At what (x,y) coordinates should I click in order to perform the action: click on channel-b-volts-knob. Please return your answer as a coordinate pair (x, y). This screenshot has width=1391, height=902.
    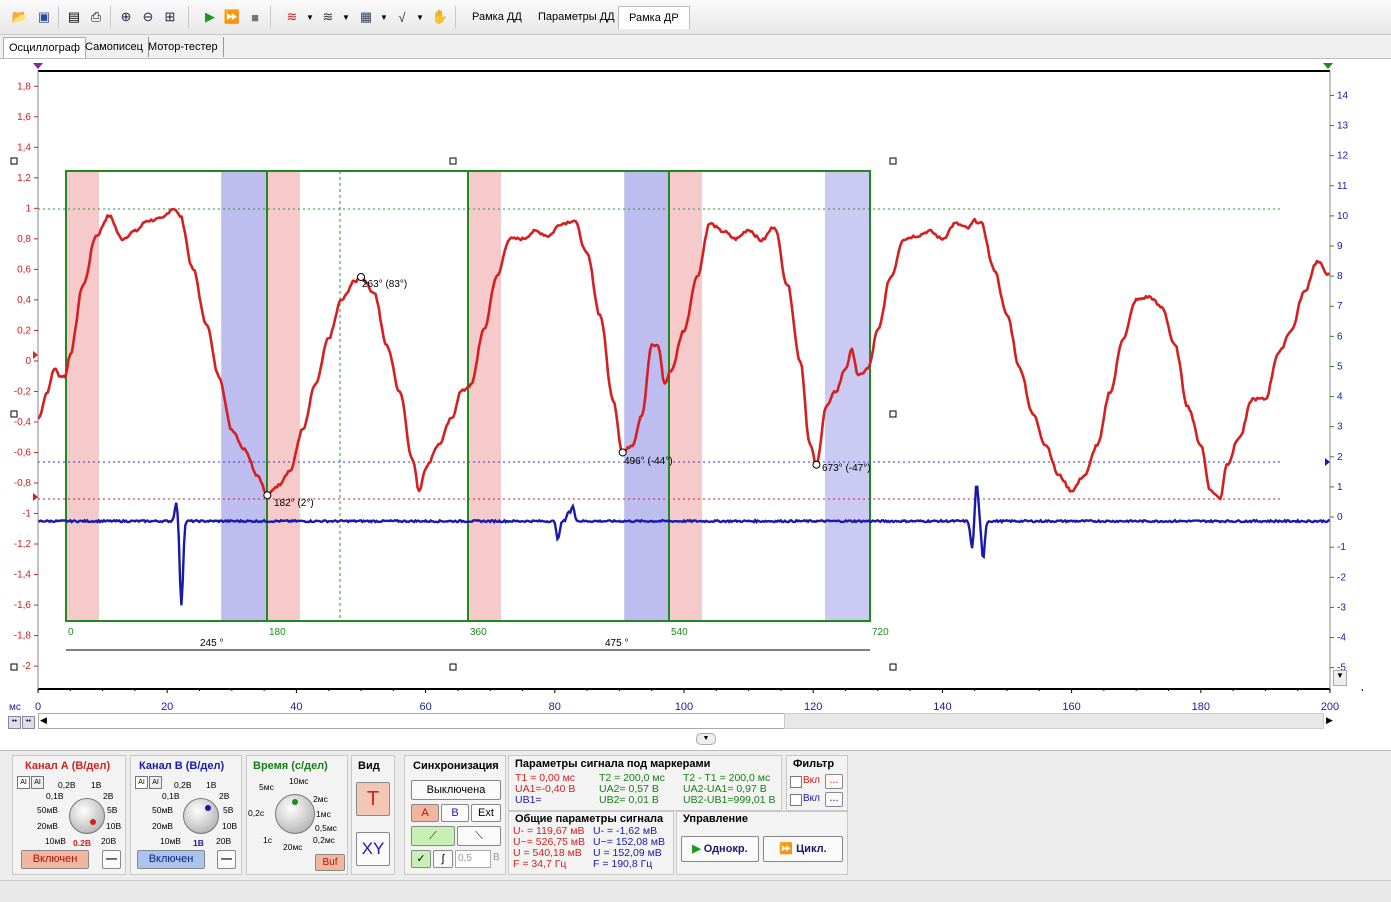
    Looking at the image, I should click on (201, 816).